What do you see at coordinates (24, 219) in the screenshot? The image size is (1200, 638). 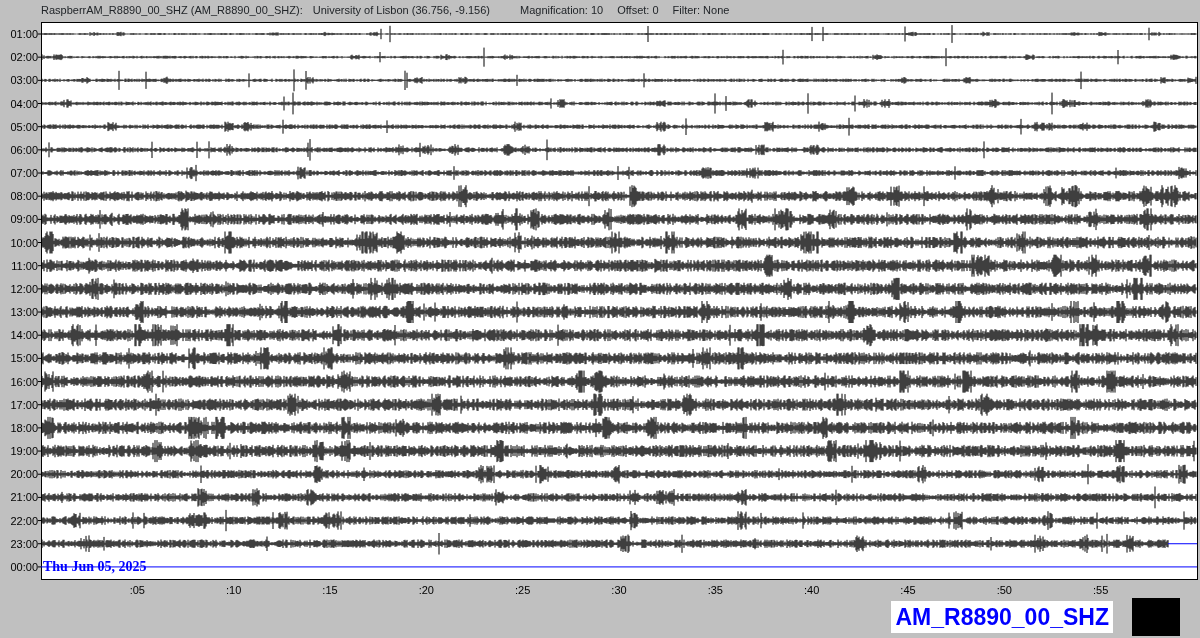 I see `hour-label: 09:00` at bounding box center [24, 219].